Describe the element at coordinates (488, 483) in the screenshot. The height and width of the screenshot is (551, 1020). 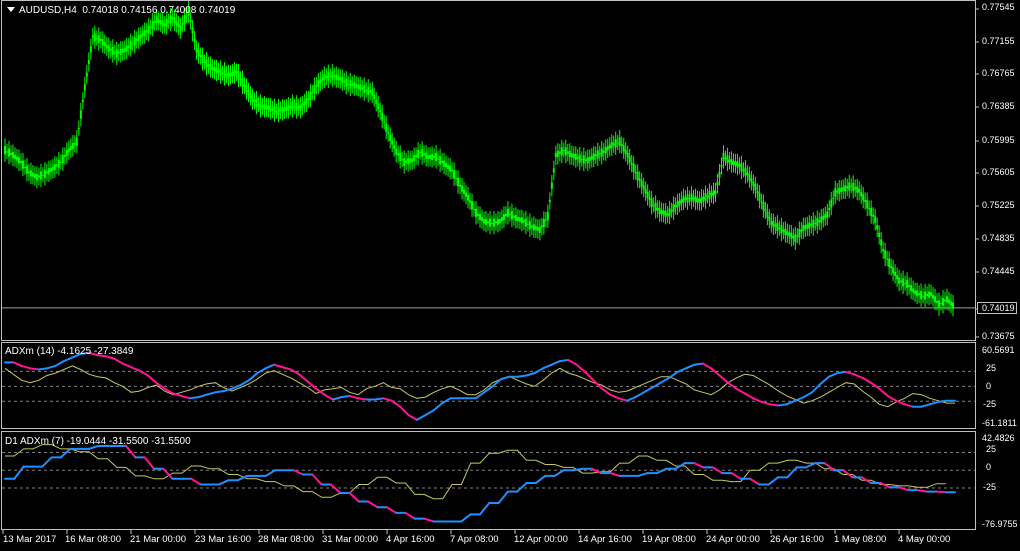
I see `d1-adxm7-panel` at that location.